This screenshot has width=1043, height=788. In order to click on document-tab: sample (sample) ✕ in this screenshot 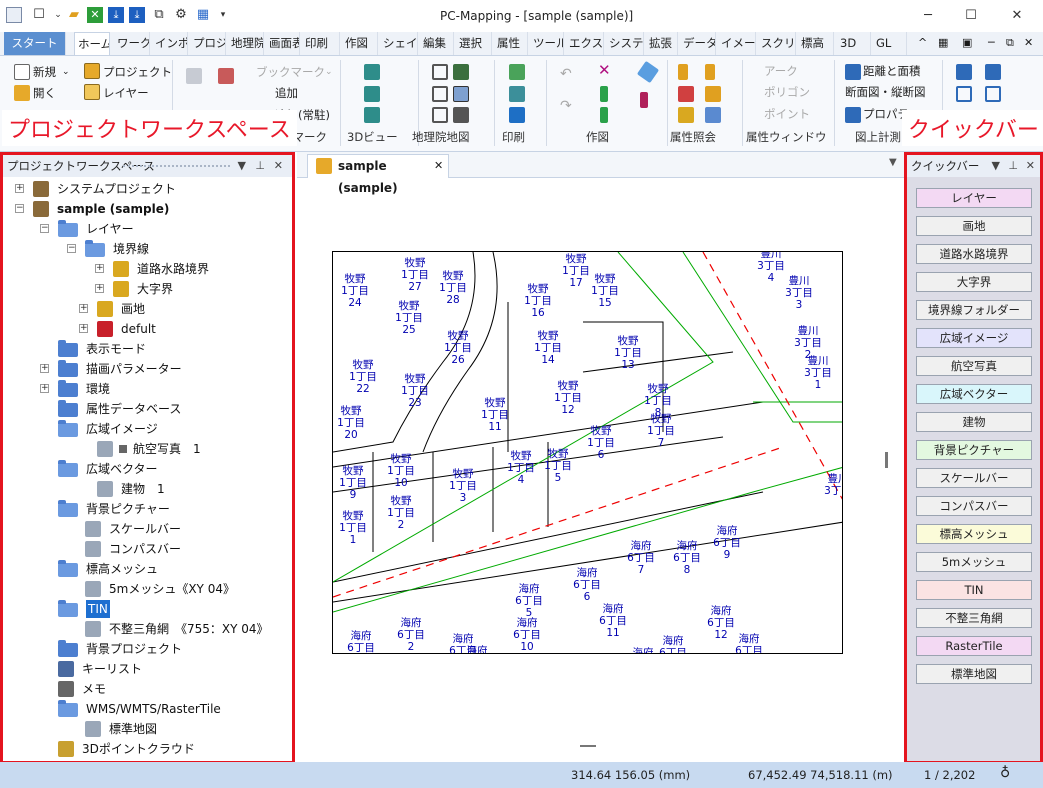, I will do `click(378, 174)`.